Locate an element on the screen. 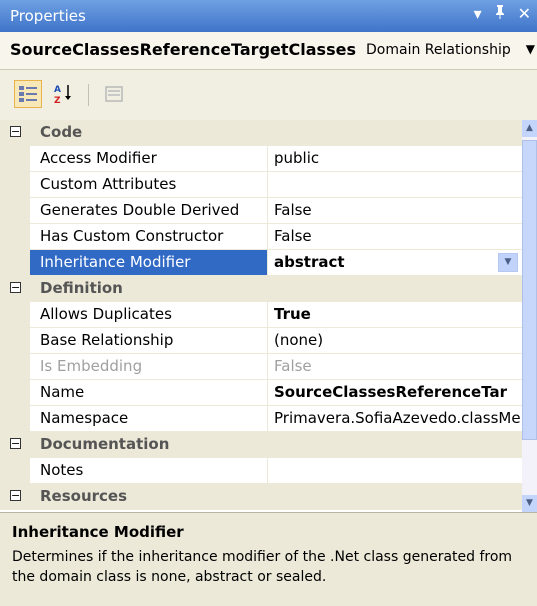 The height and width of the screenshot is (606, 537). close-icon: ✕ is located at coordinates (524, 14).